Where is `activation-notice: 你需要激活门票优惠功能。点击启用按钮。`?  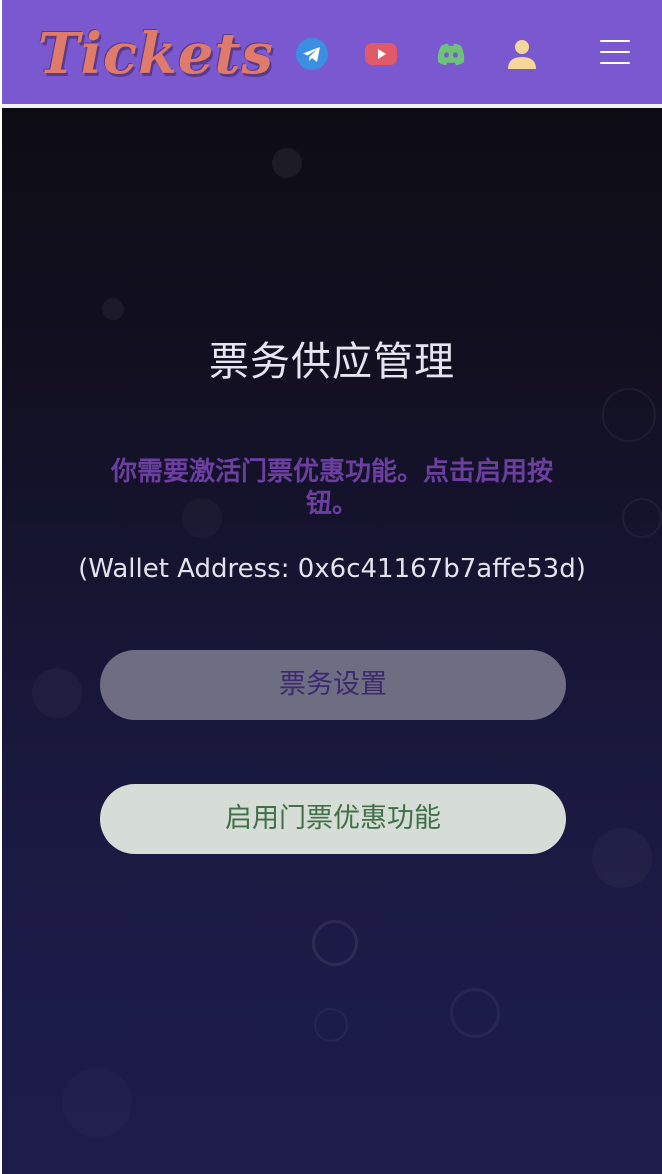
activation-notice: 你需要激活门票优惠功能。点击启用按钮。 is located at coordinates (331, 488).